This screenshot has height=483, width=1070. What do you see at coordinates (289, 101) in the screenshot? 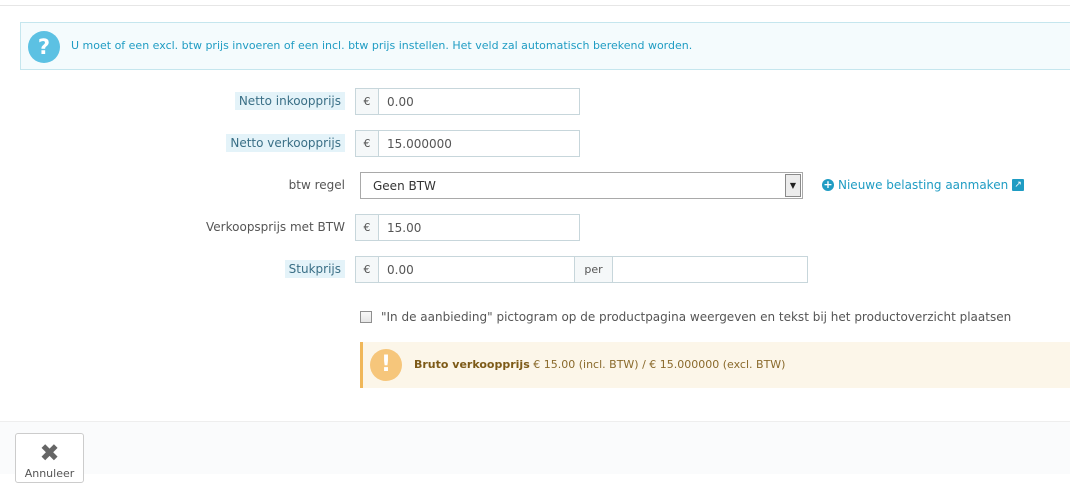
I see `label-netto-inkoopprijs: Netto inkoopprijs` at bounding box center [289, 101].